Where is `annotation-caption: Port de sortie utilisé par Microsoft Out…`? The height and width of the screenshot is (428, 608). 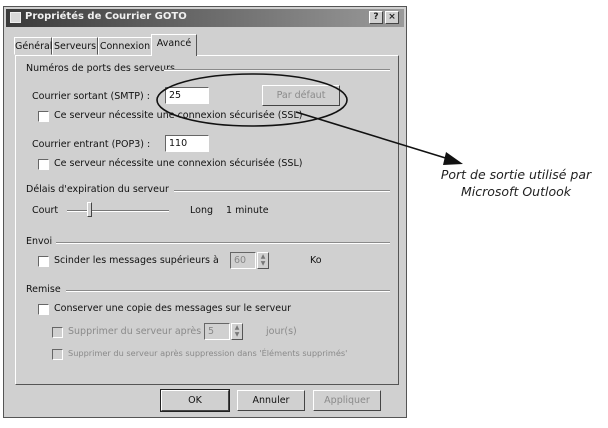
annotation-caption: Port de sortie utilisé par Microsoft Out… is located at coordinates (516, 183).